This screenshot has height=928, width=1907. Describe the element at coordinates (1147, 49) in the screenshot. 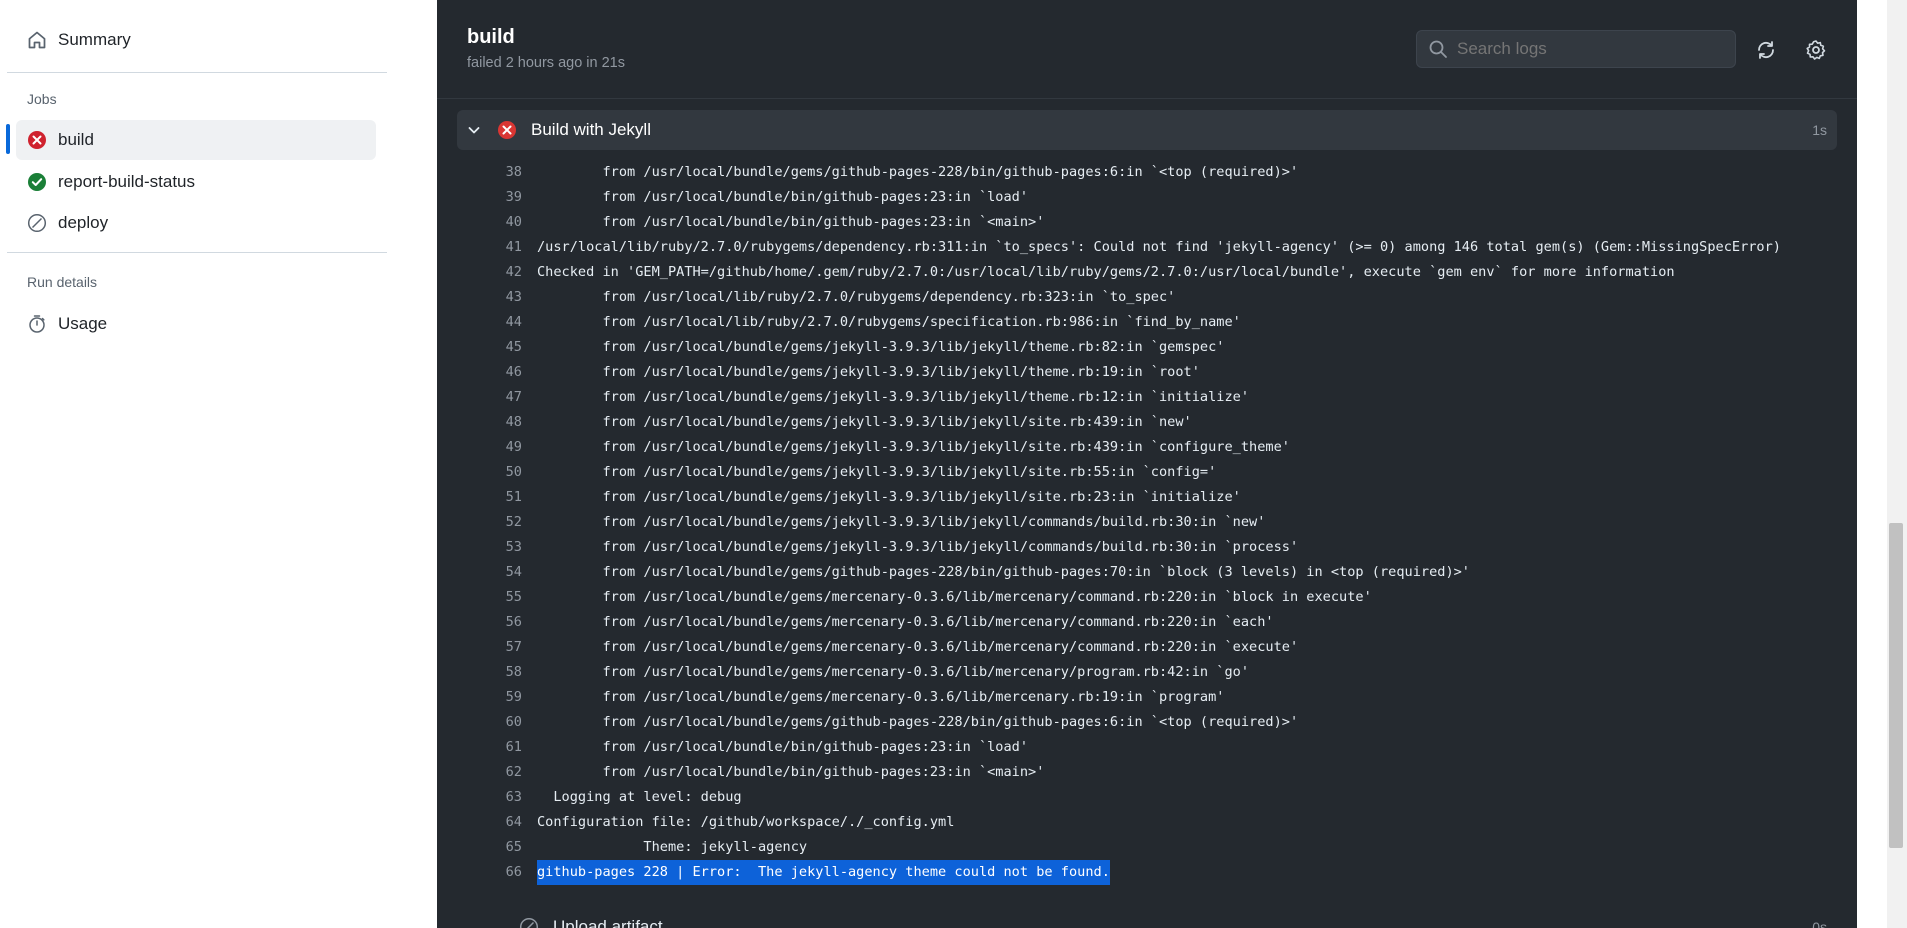

I see `job-header: build failed 2 hours ago in 21s` at that location.